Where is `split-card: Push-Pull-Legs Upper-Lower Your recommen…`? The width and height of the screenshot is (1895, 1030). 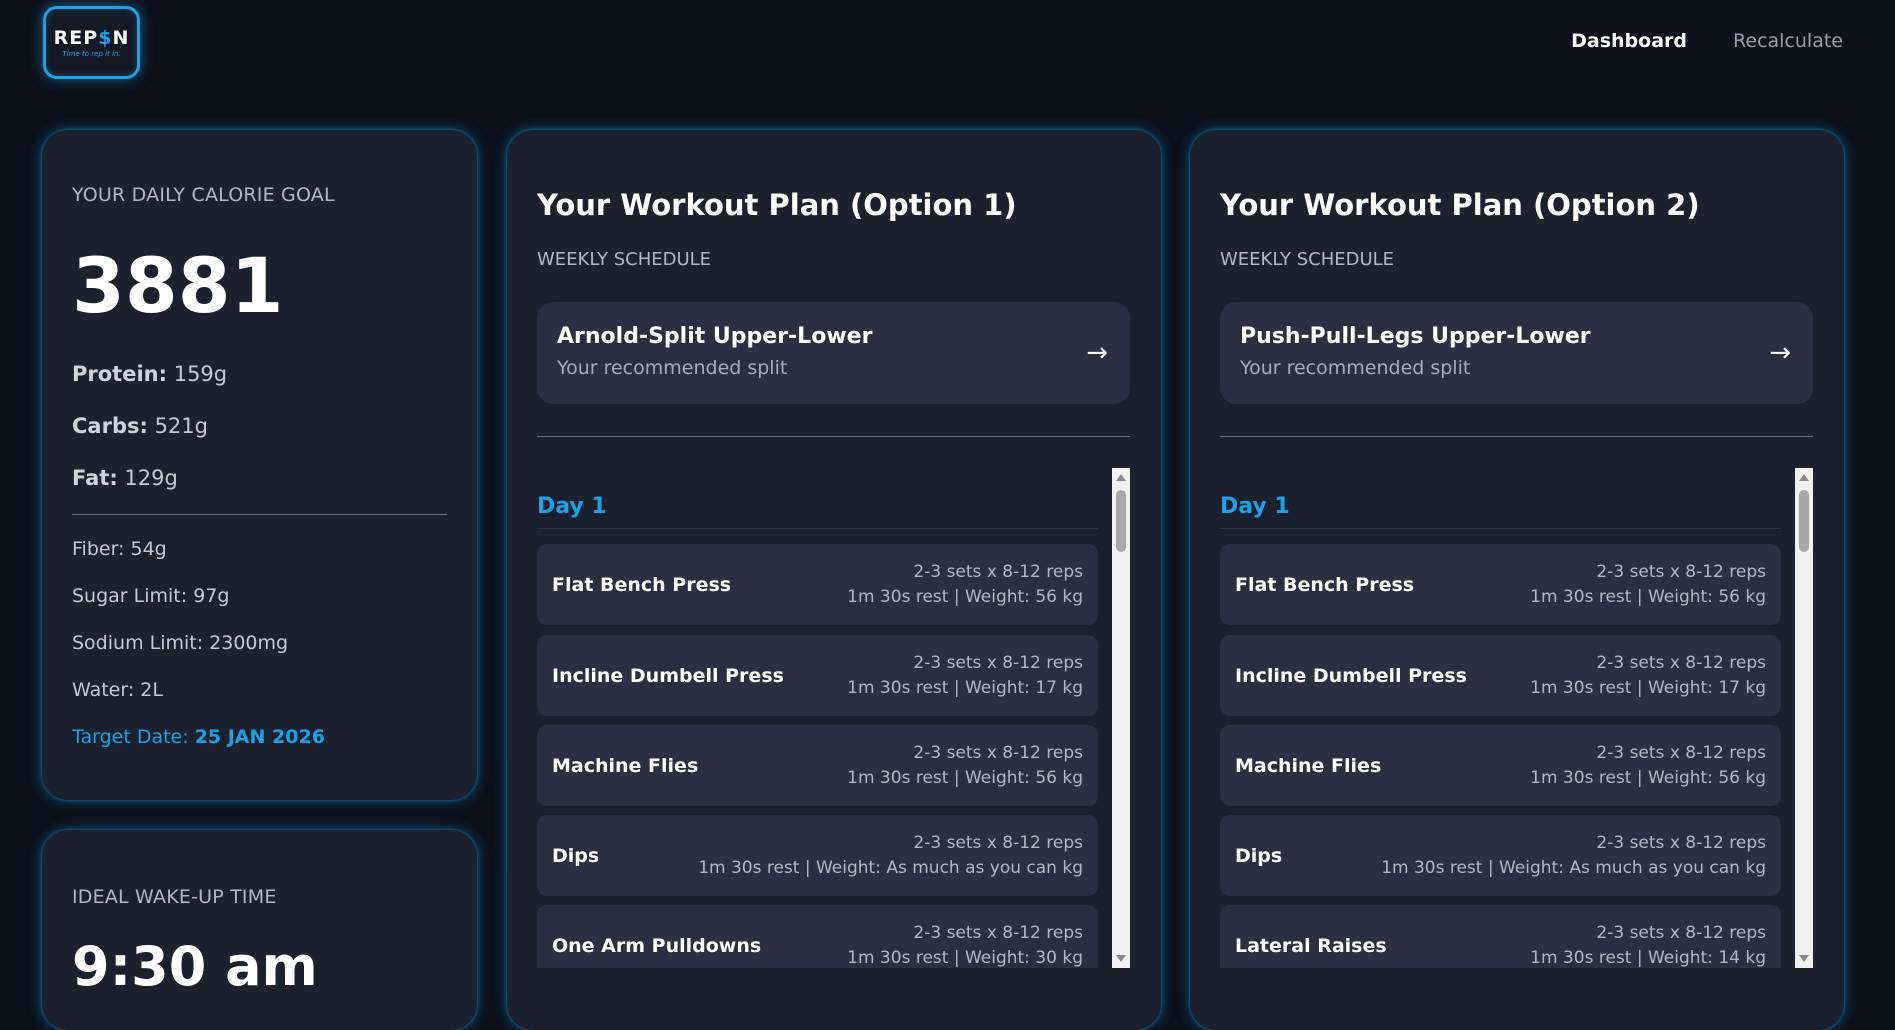
split-card: Push-Pull-Legs Upper-Lower Your recommen… is located at coordinates (1516, 353).